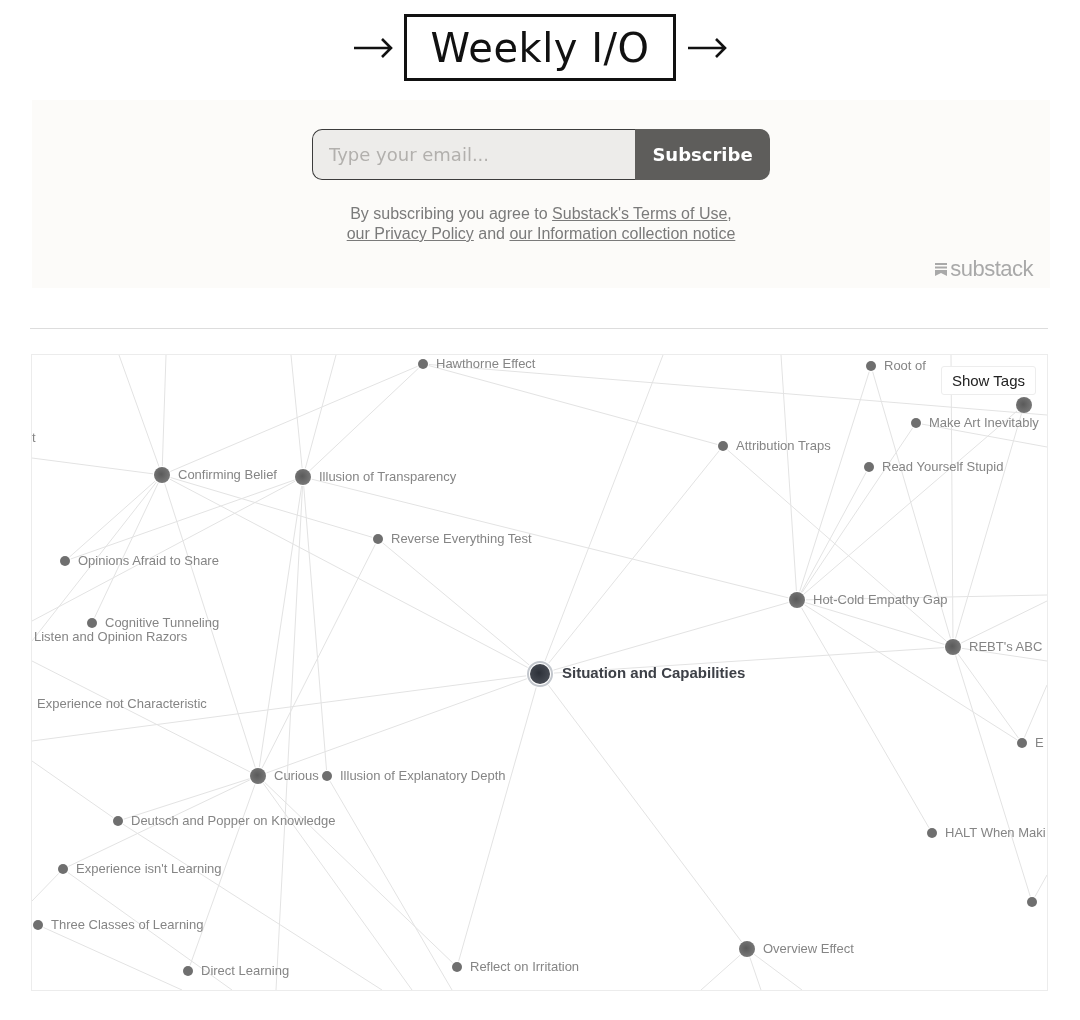 This screenshot has height=1020, width=1080. Describe the element at coordinates (995, 833) in the screenshot. I see `node-label: HALT When Maki` at that location.